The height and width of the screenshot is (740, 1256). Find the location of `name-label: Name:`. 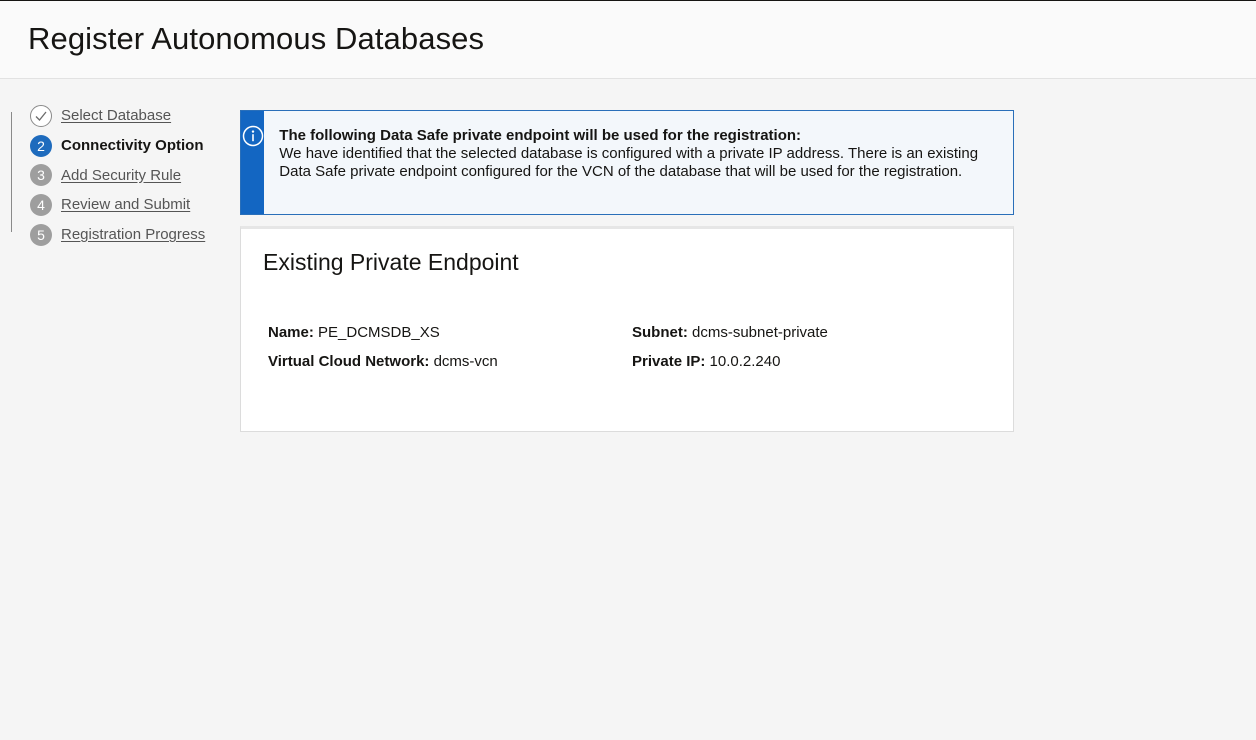

name-label: Name: is located at coordinates (291, 332).